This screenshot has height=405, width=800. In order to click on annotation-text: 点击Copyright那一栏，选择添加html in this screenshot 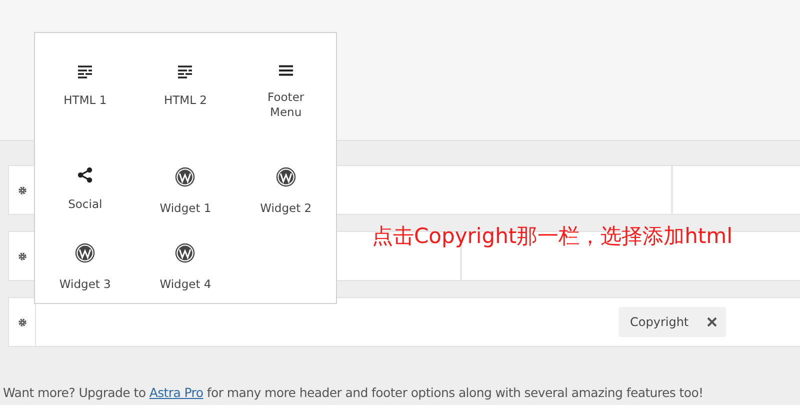, I will do `click(552, 236)`.